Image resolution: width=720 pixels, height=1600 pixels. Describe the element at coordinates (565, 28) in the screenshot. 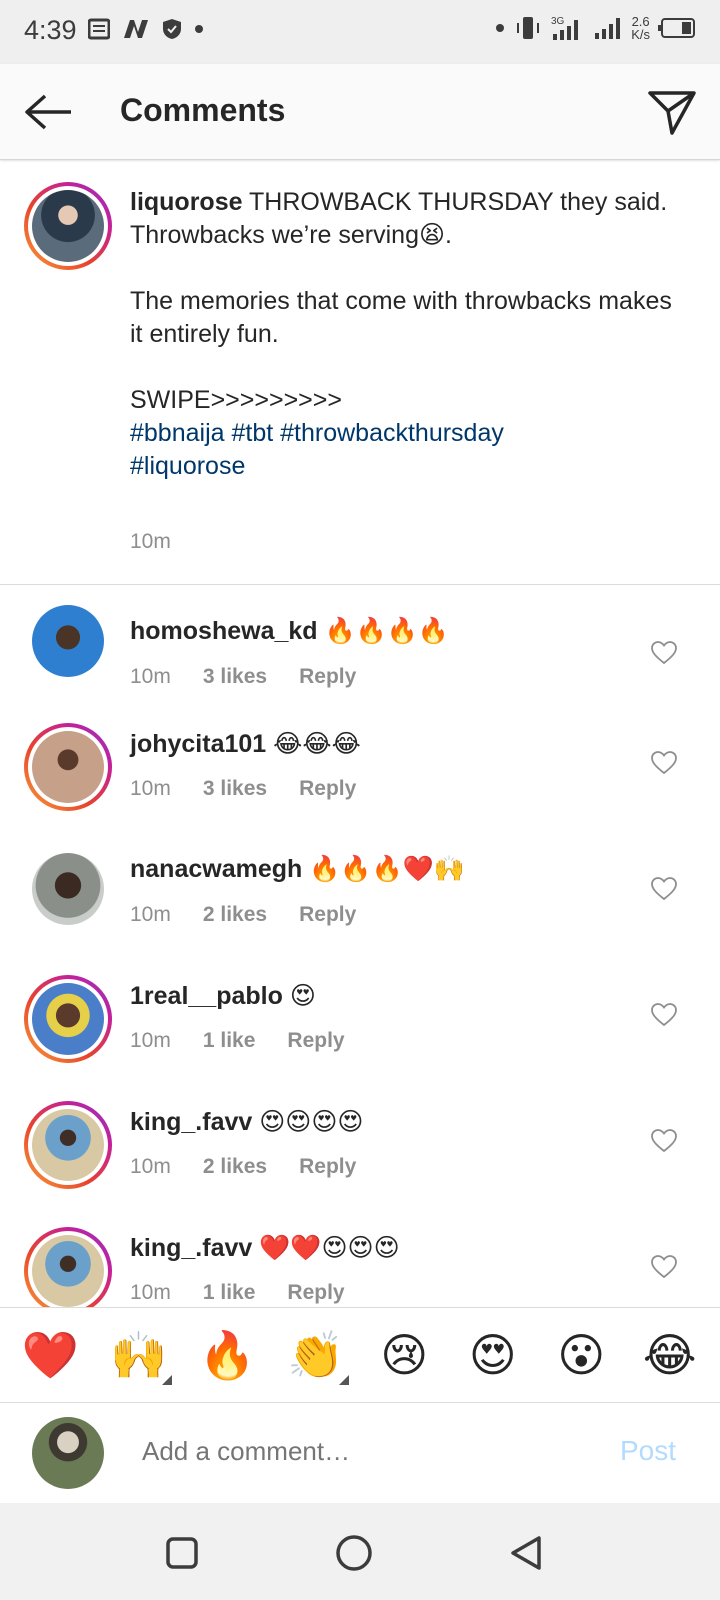

I see `signal-3g-icon: 3G` at that location.